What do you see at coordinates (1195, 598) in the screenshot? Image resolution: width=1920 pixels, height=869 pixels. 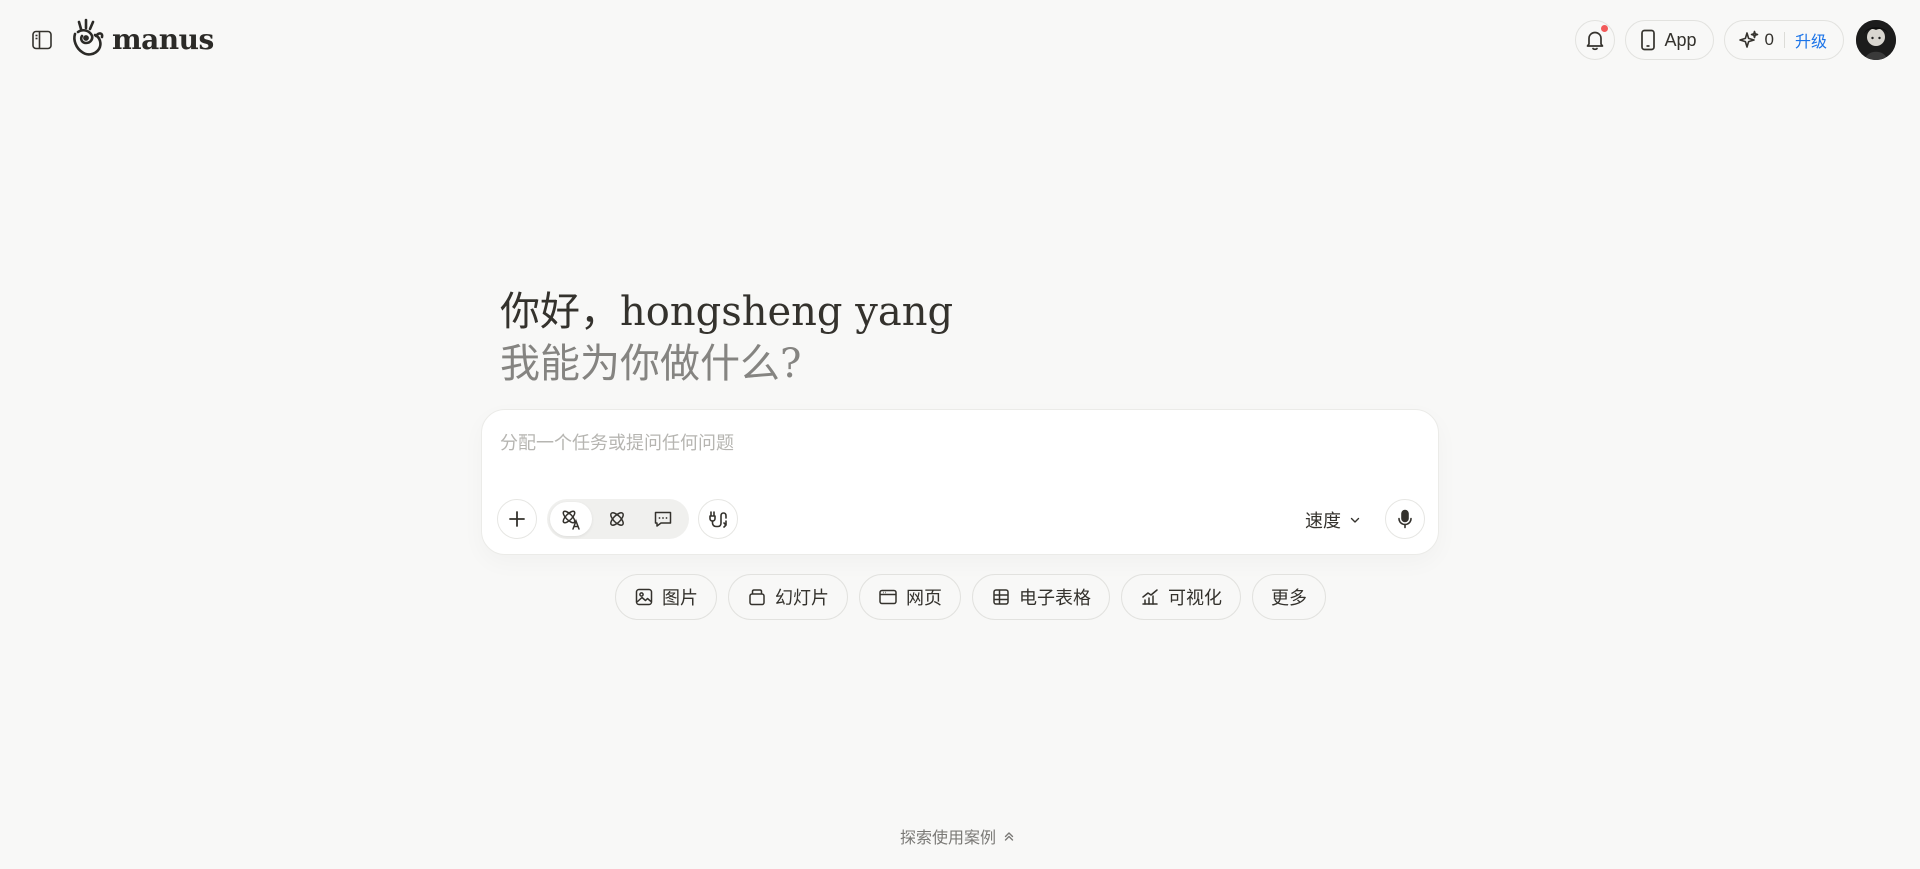 I see `quick-action-label: 可视化` at bounding box center [1195, 598].